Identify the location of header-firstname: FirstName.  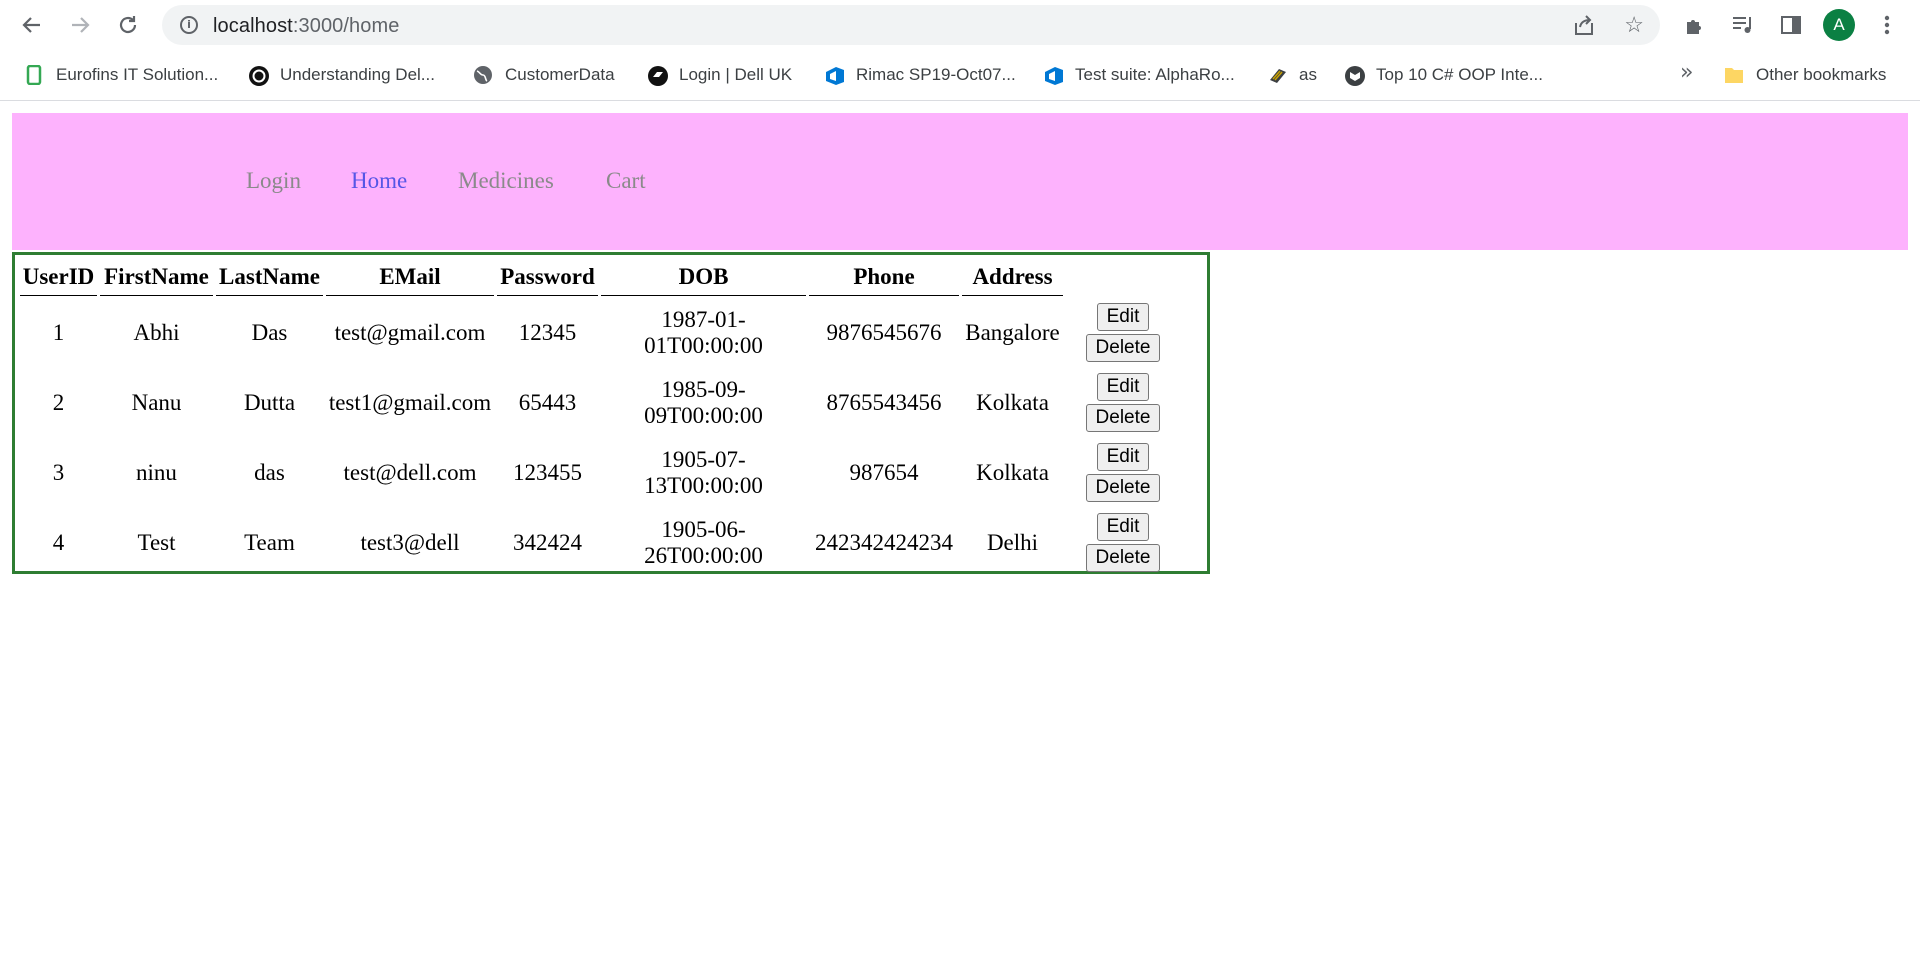
(156, 277).